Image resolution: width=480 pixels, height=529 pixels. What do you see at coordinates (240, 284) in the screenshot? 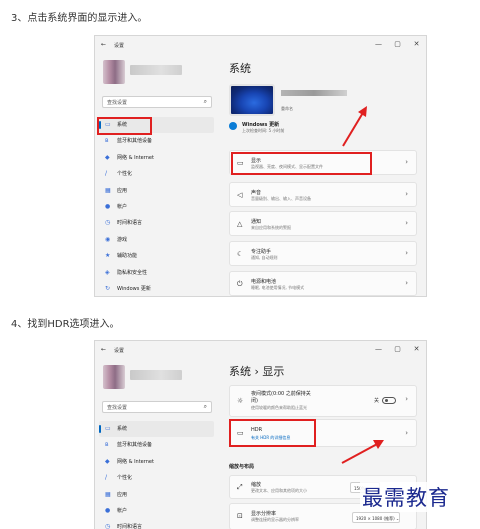
I see `power-icon: ⏻` at bounding box center [240, 284].